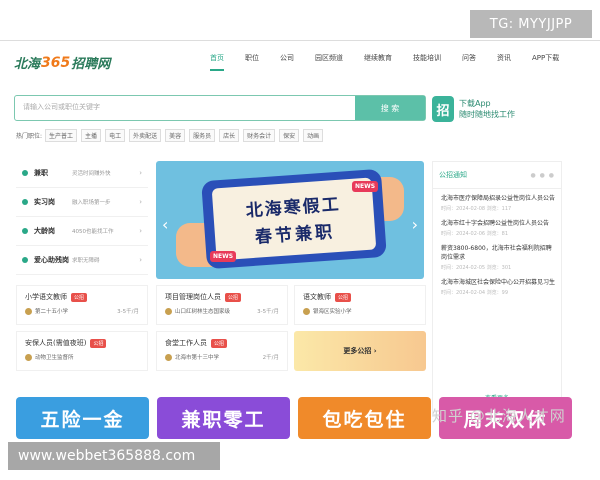  Describe the element at coordinates (197, 358) in the screenshot. I see `company-name: 北海市第十三中学` at that location.